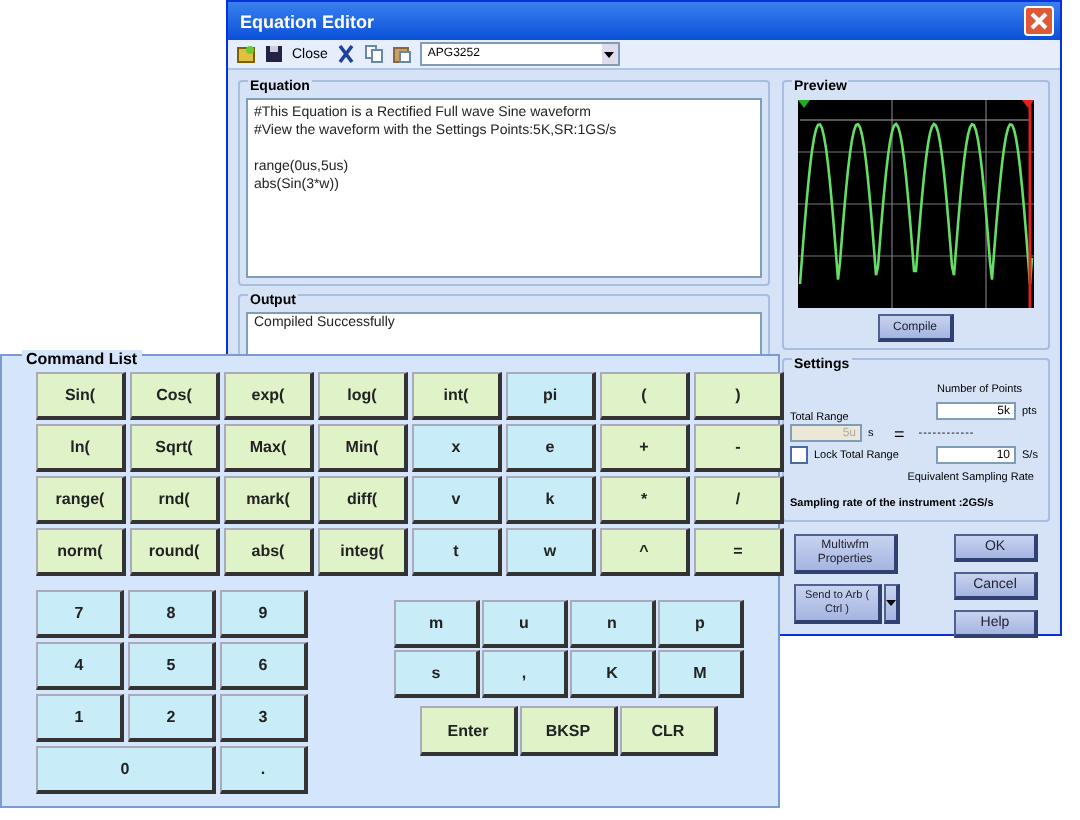 The width and height of the screenshot is (1080, 820). Describe the element at coordinates (175, 552) in the screenshot. I see `command-key: round(` at that location.